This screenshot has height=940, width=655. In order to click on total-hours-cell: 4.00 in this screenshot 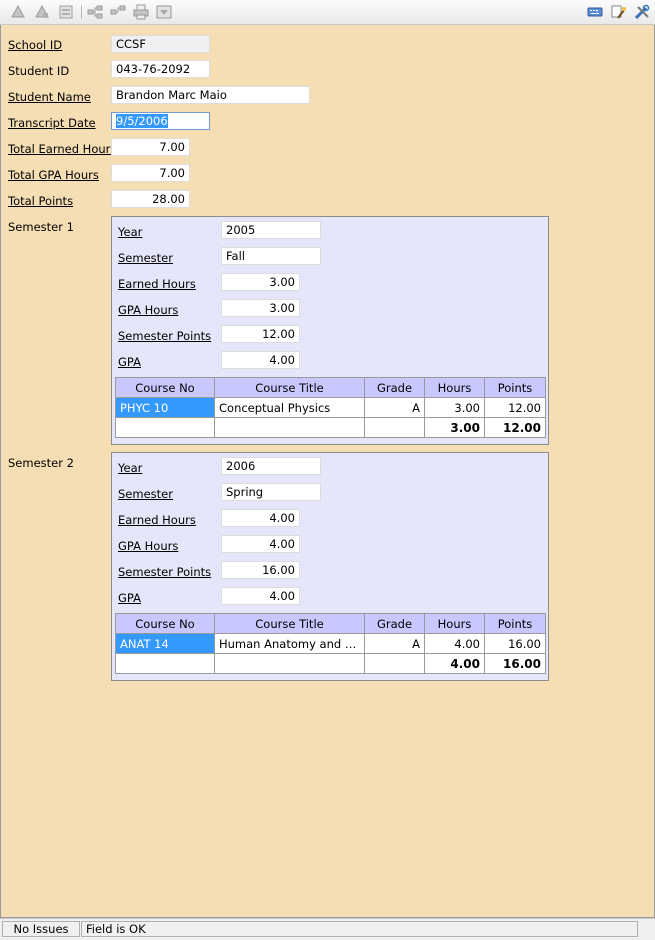, I will do `click(454, 663)`.